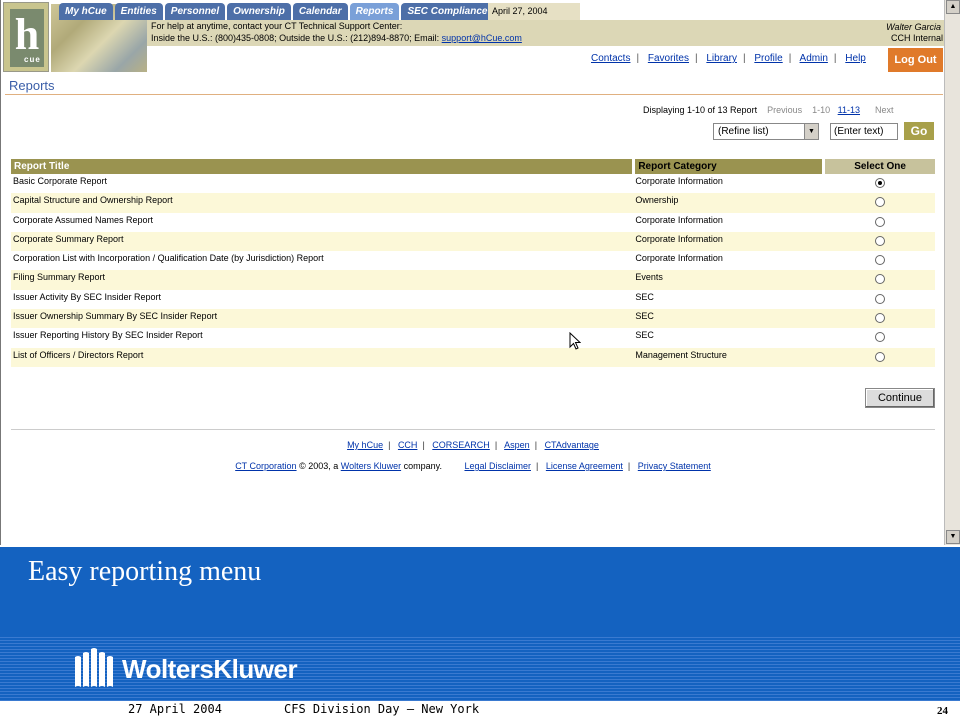 Image resolution: width=960 pixels, height=720 pixels. I want to click on table-row: Filing Summary Report Events, so click(473, 280).